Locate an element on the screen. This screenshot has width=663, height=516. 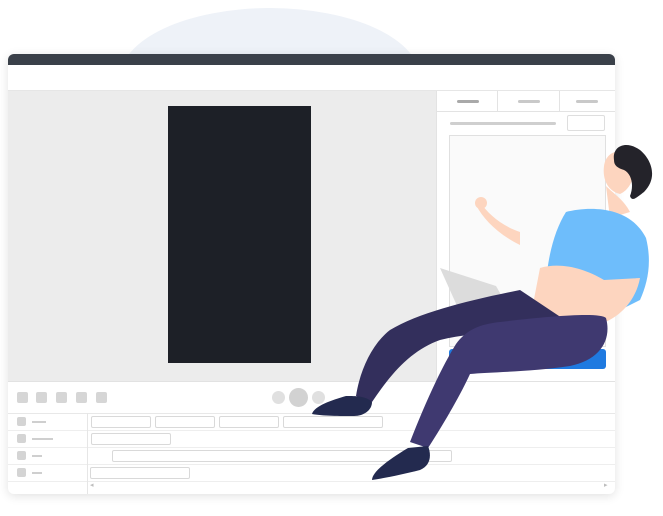
previous-dot-icon is located at coordinates (278, 397).